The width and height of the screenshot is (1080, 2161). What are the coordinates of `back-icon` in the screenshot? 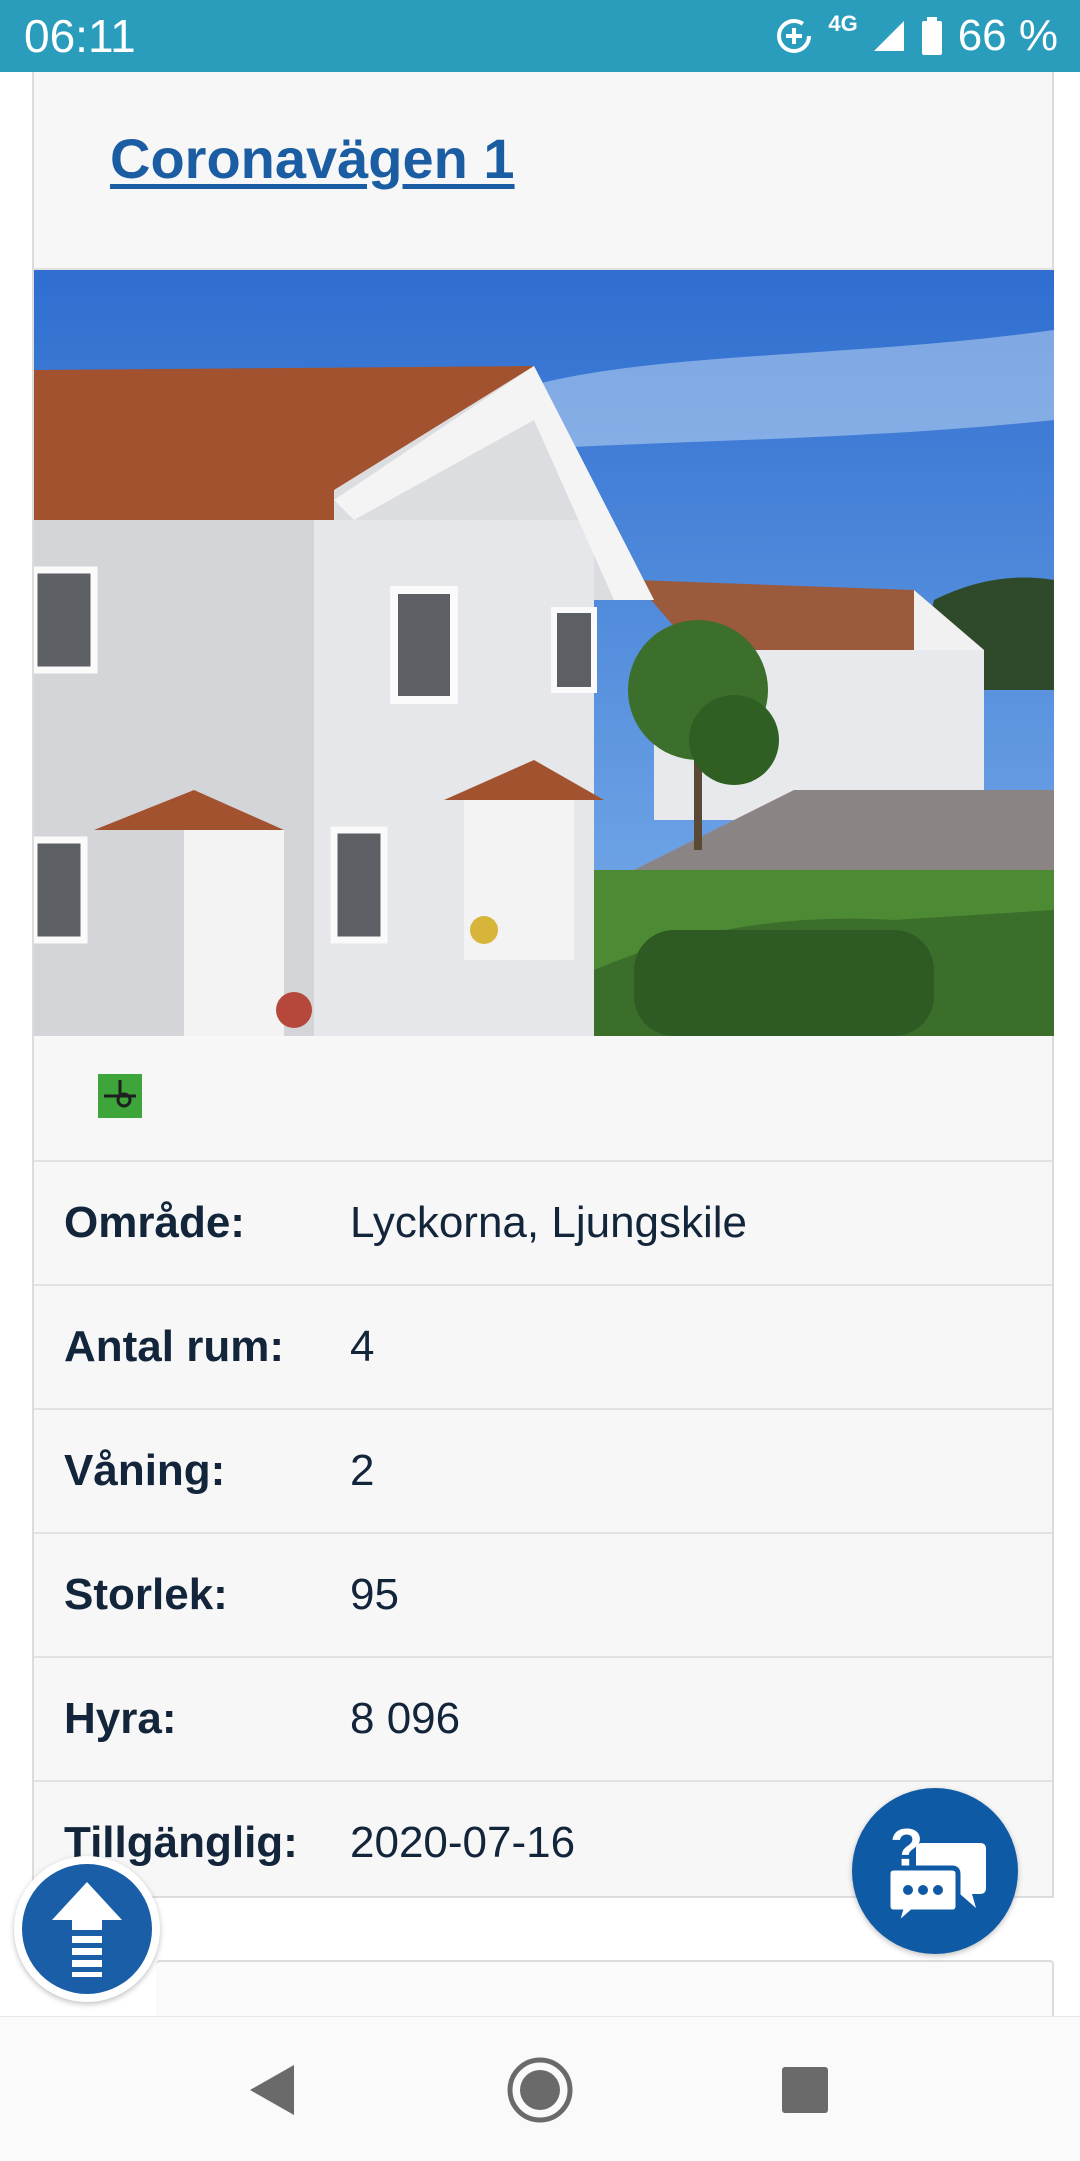 It's located at (271, 2090).